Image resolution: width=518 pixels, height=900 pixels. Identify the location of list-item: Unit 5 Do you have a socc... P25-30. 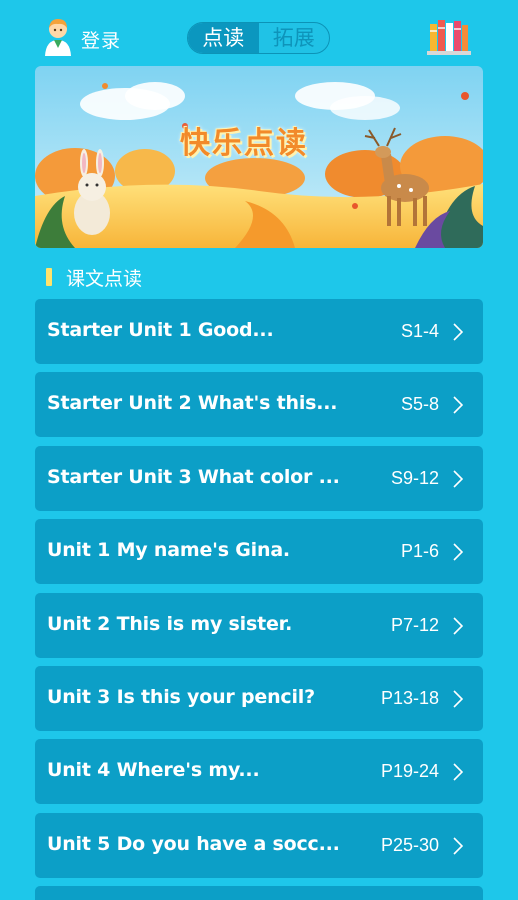
(259, 845).